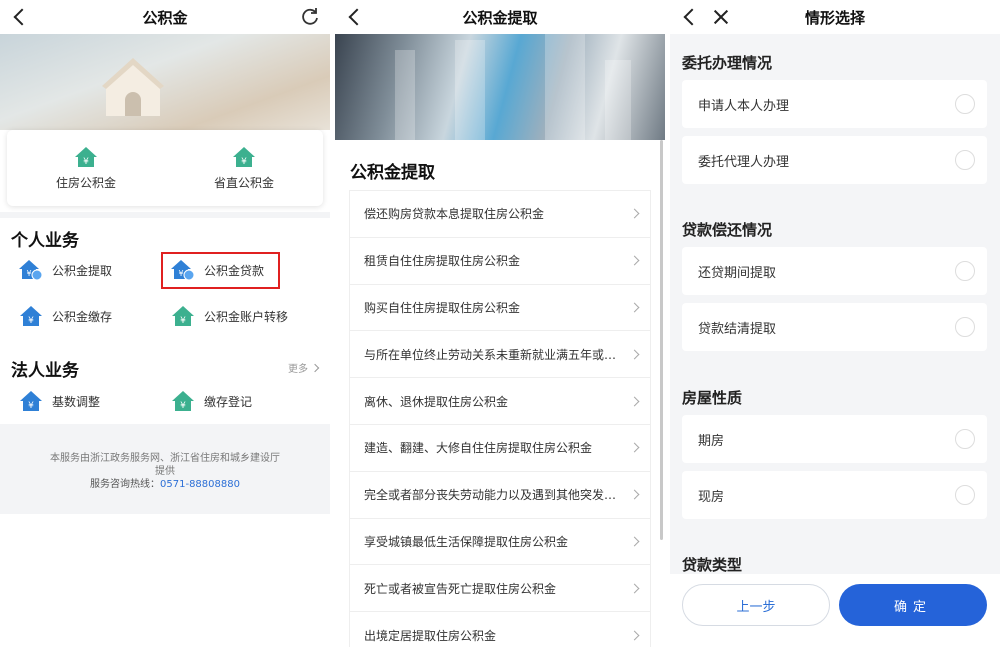 The height and width of the screenshot is (647, 1000). Describe the element at coordinates (430, 635) in the screenshot. I see `list-item-label: 出境定居提取住房公积金` at that location.